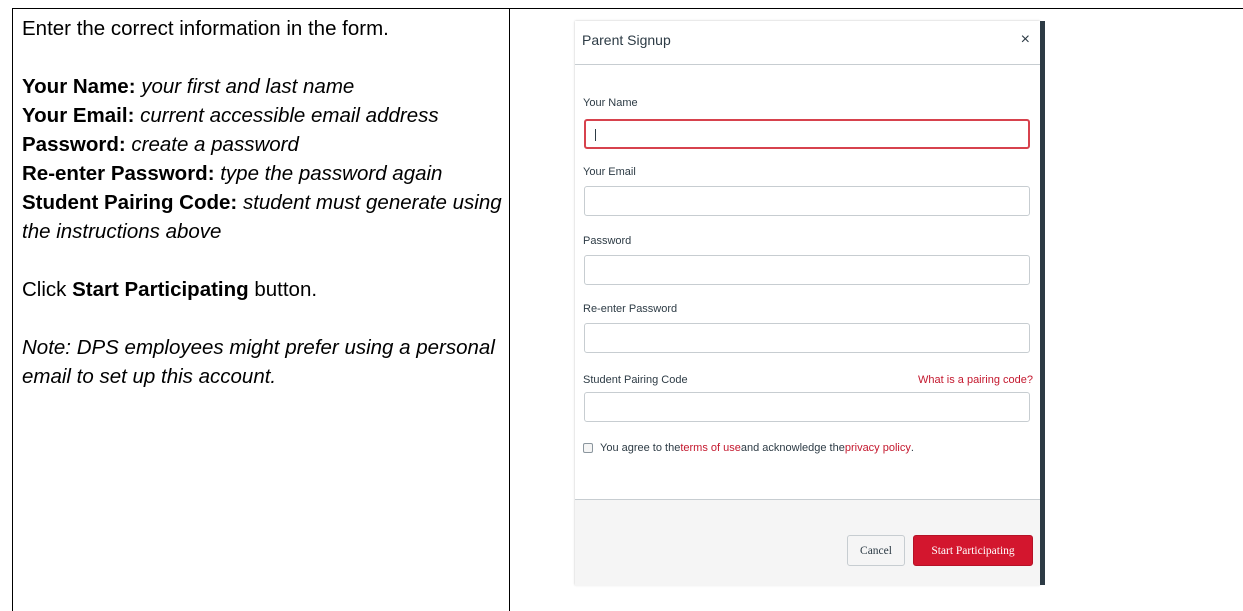  What do you see at coordinates (1042, 303) in the screenshot?
I see `modal-scrollbar` at bounding box center [1042, 303].